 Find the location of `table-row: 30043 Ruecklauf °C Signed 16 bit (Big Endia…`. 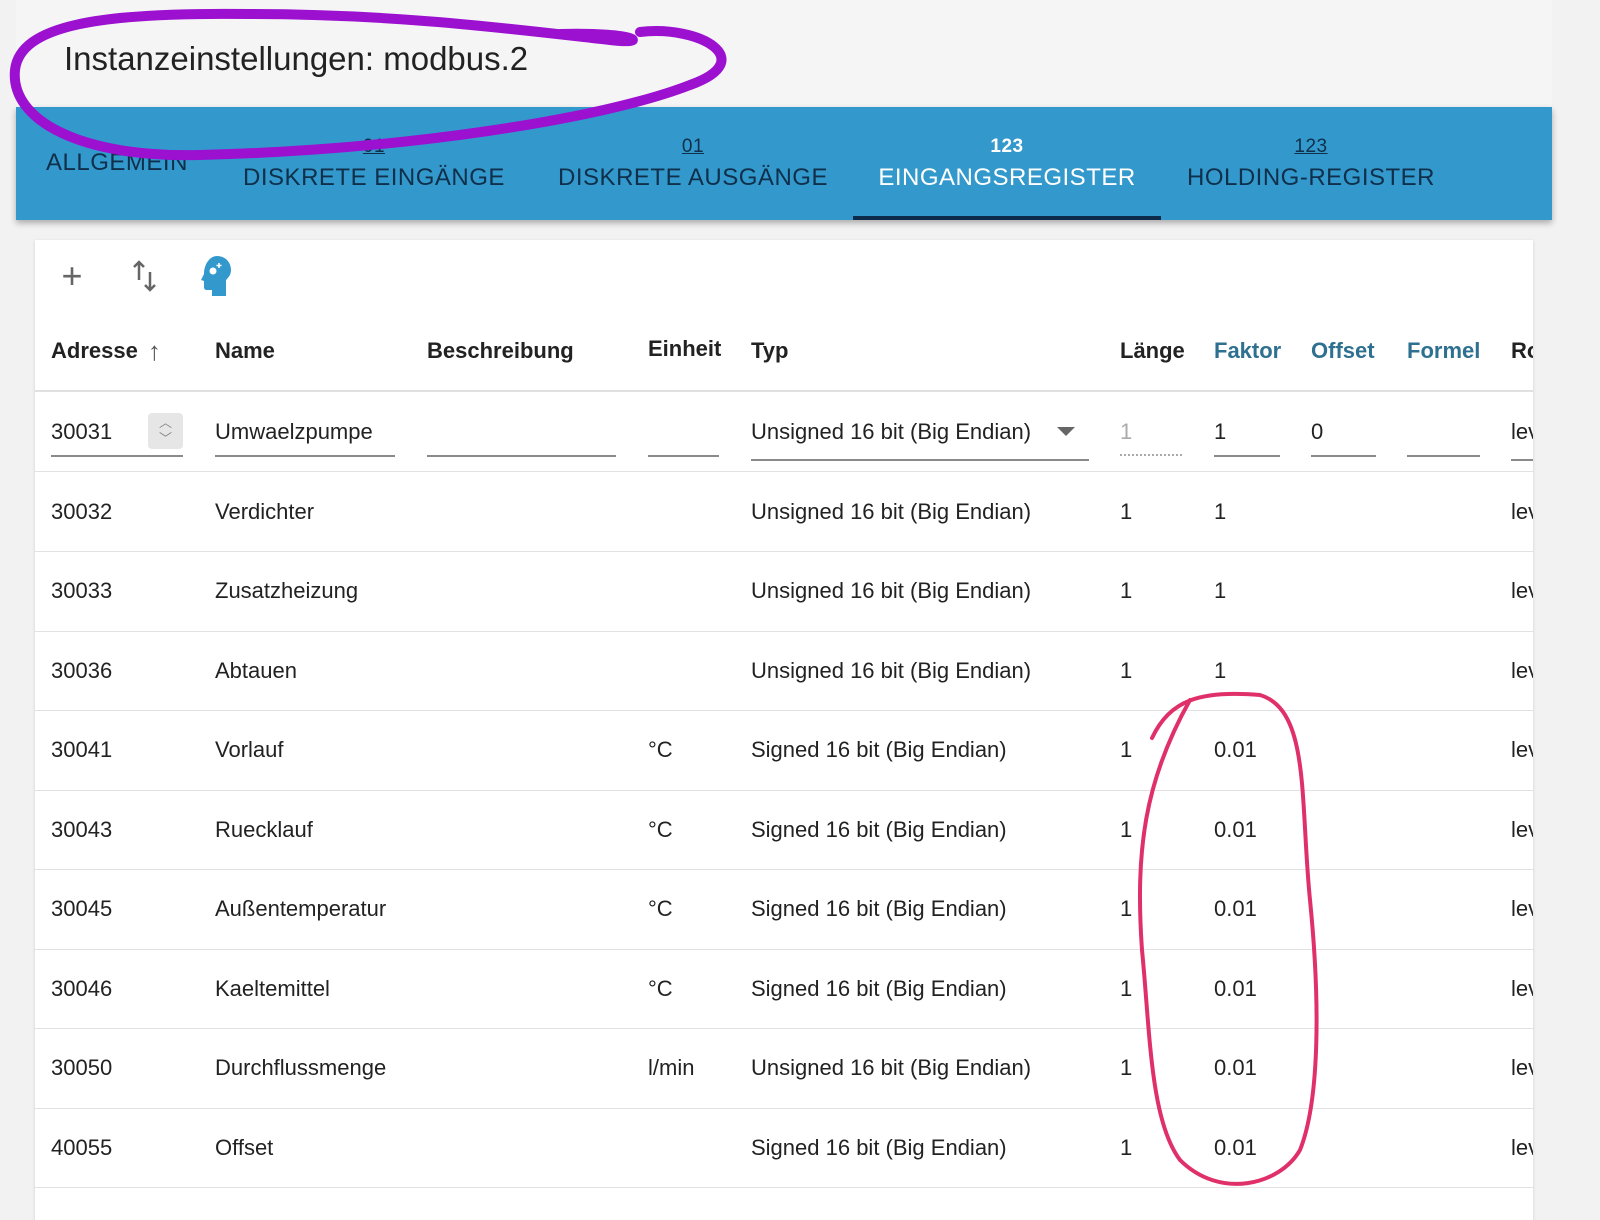

table-row: 30043 Ruecklauf °C Signed 16 bit (Big Endia… is located at coordinates (784, 830).